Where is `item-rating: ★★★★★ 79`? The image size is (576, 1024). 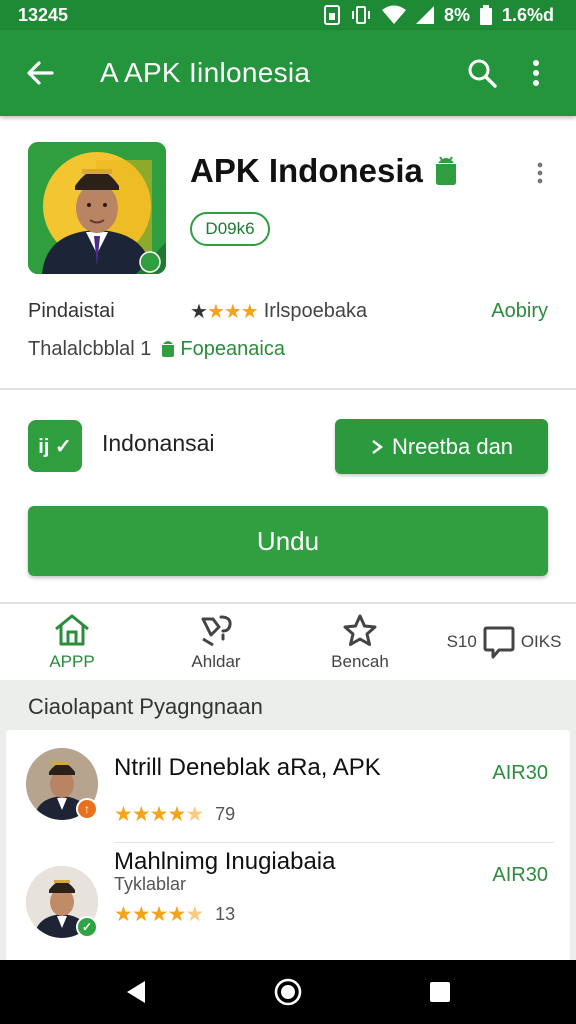
item-rating: ★★★★★ 79 is located at coordinates (174, 814).